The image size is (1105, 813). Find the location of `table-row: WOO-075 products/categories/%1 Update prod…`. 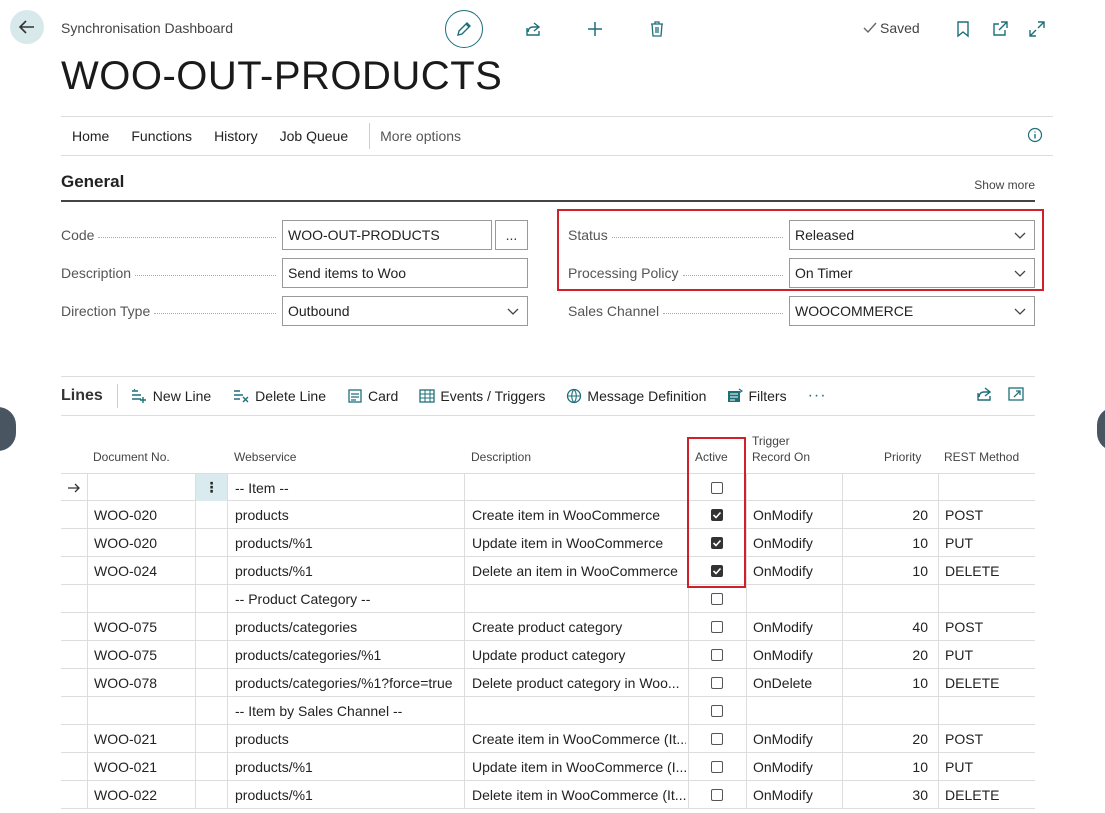

table-row: WOO-075 products/categories/%1 Update prod… is located at coordinates (548, 655).